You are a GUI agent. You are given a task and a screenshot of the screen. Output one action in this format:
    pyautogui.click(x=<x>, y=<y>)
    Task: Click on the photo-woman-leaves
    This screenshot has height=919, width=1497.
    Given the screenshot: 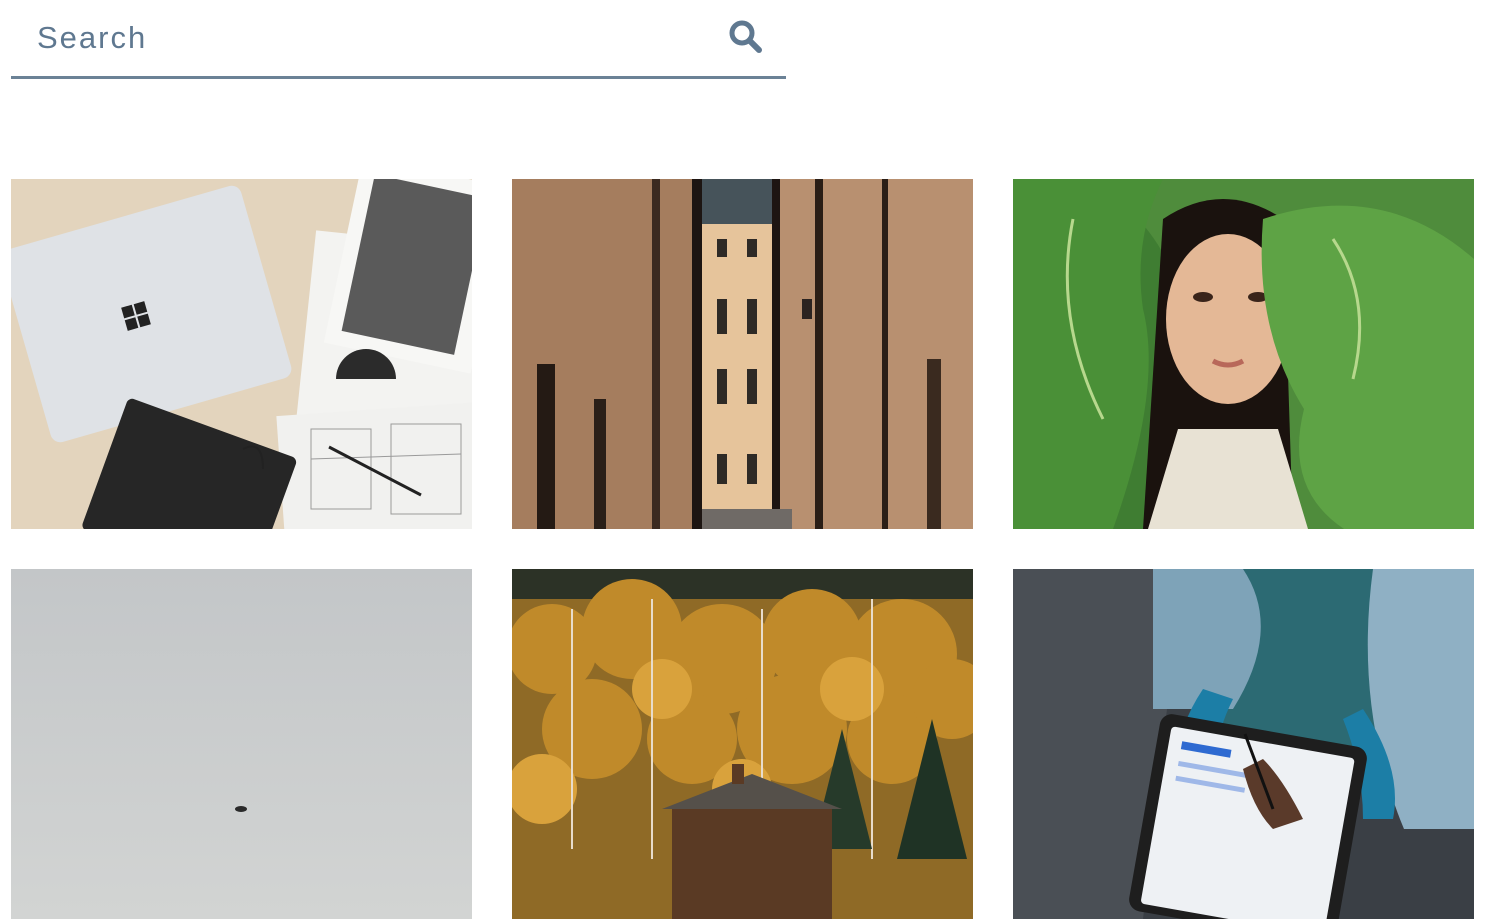 What is the action you would take?
    pyautogui.click(x=1243, y=354)
    